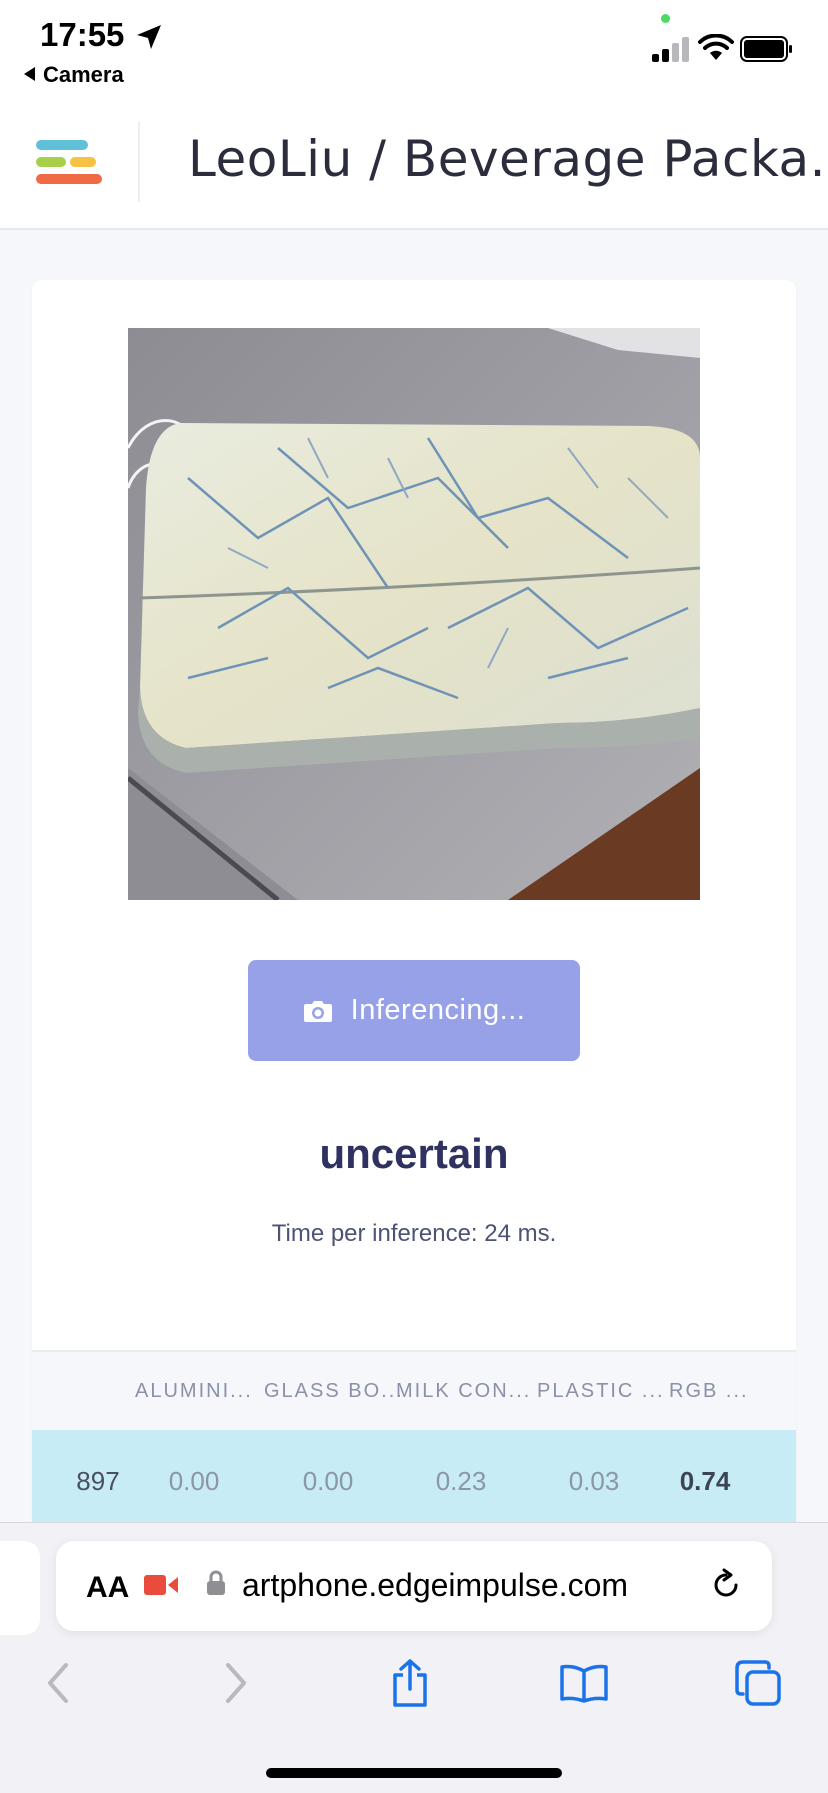  Describe the element at coordinates (705, 1481) in the screenshot. I see `table-cell-top-score: 0.74` at that location.